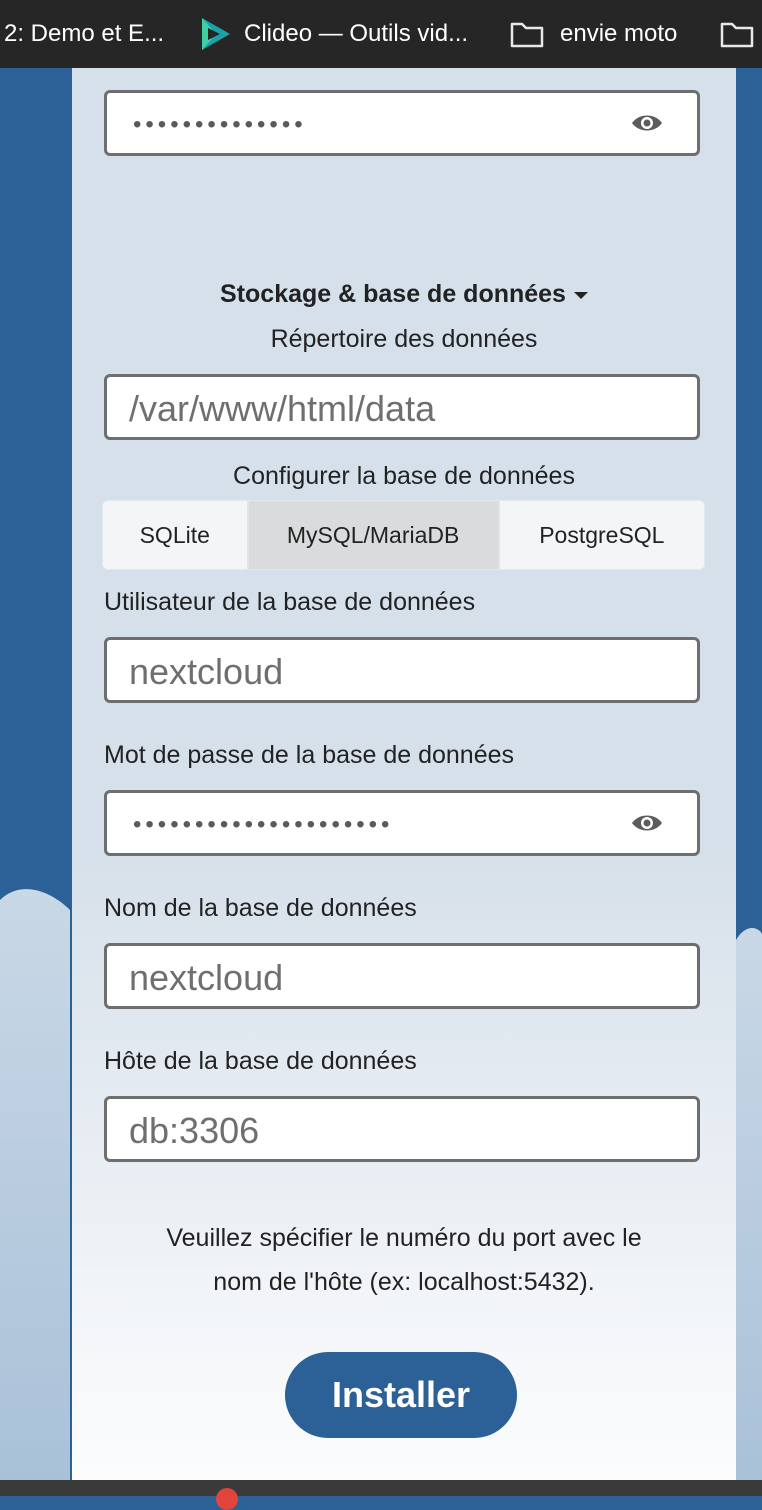 Image resolution: width=762 pixels, height=1510 pixels. I want to click on storage-section-toggle: Stockage & base de données, so click(404, 294).